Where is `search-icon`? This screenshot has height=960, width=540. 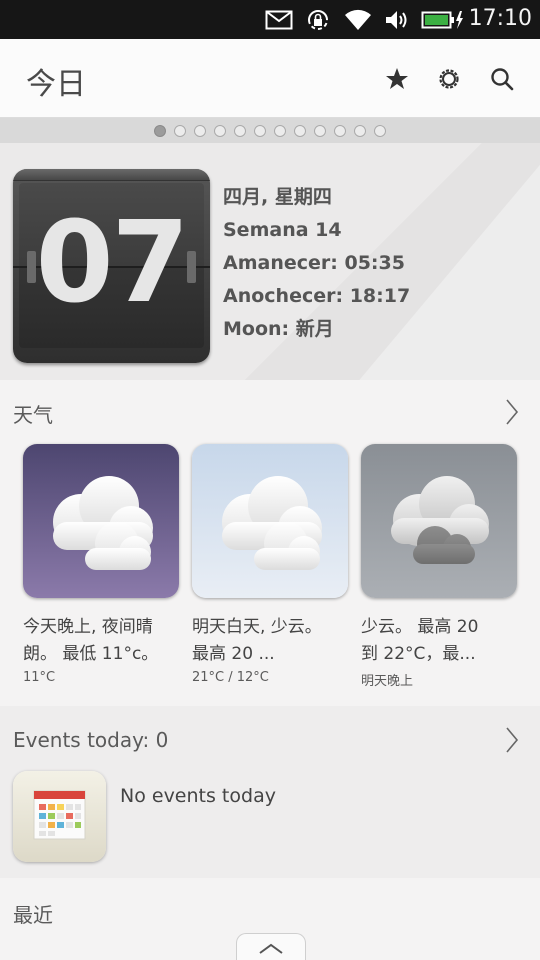
search-icon is located at coordinates (502, 79).